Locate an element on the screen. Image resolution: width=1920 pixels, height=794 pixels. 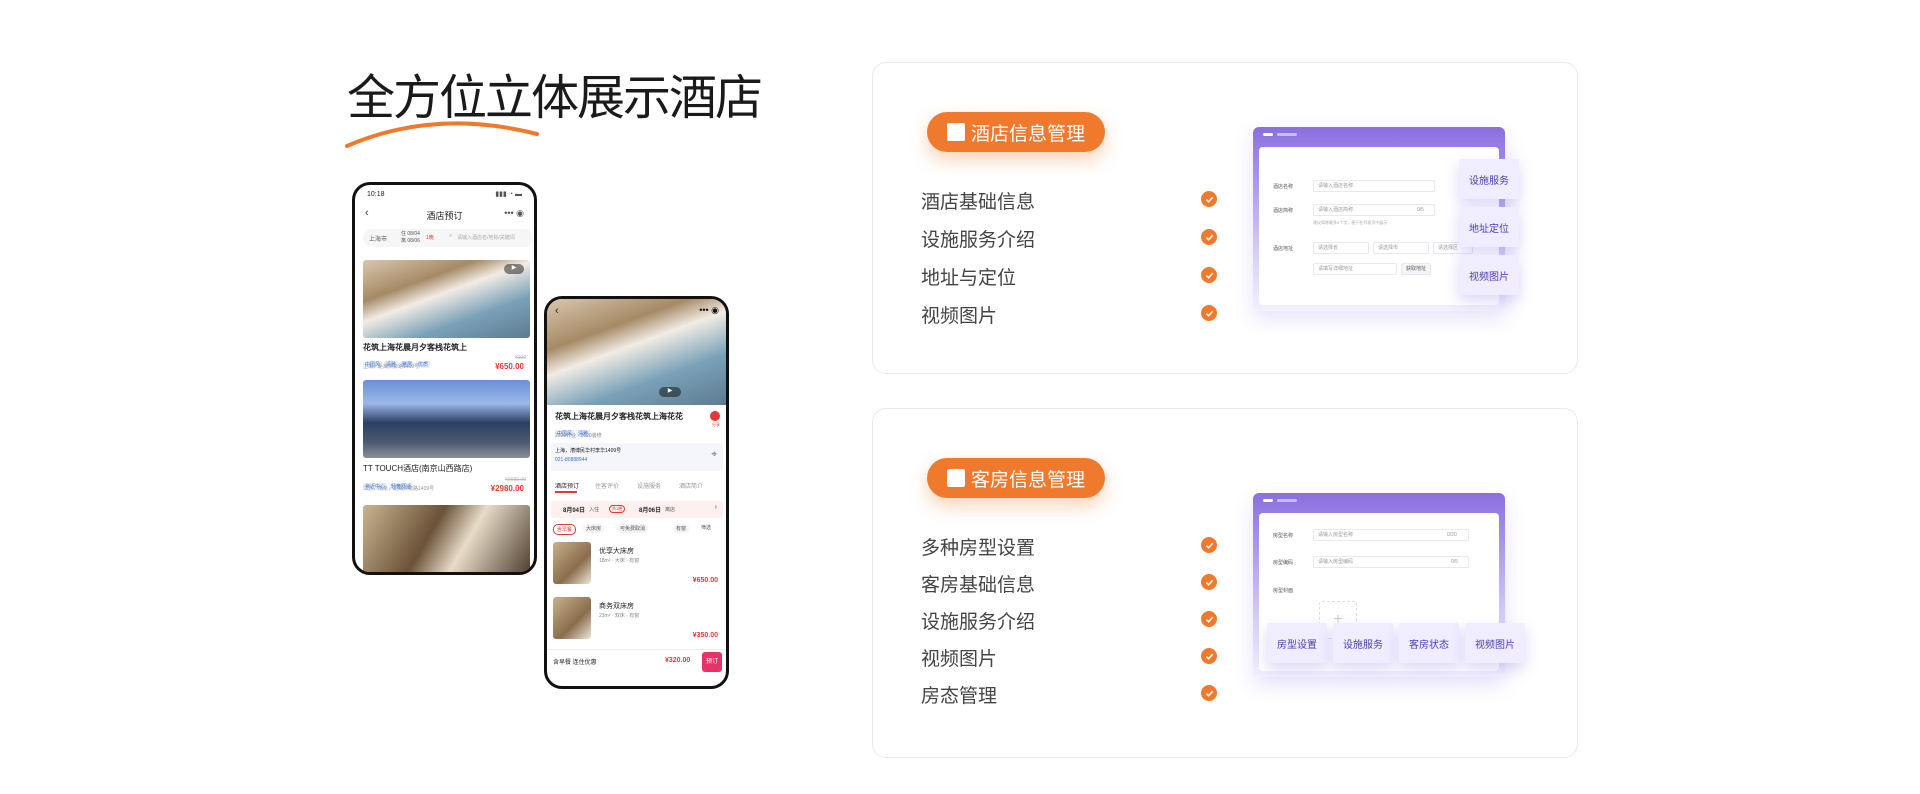
hotel-address-2: 江苏，南京，距离洪泉路1409号 is located at coordinates (399, 489).